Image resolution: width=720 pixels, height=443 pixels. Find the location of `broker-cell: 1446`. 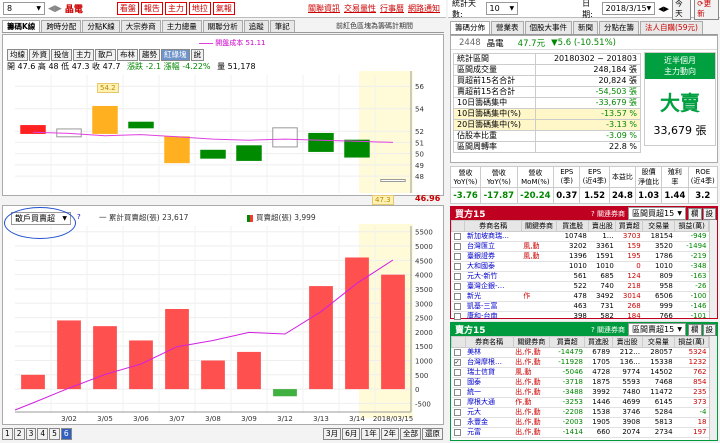

broker-cell: 1446 is located at coordinates (598, 402).